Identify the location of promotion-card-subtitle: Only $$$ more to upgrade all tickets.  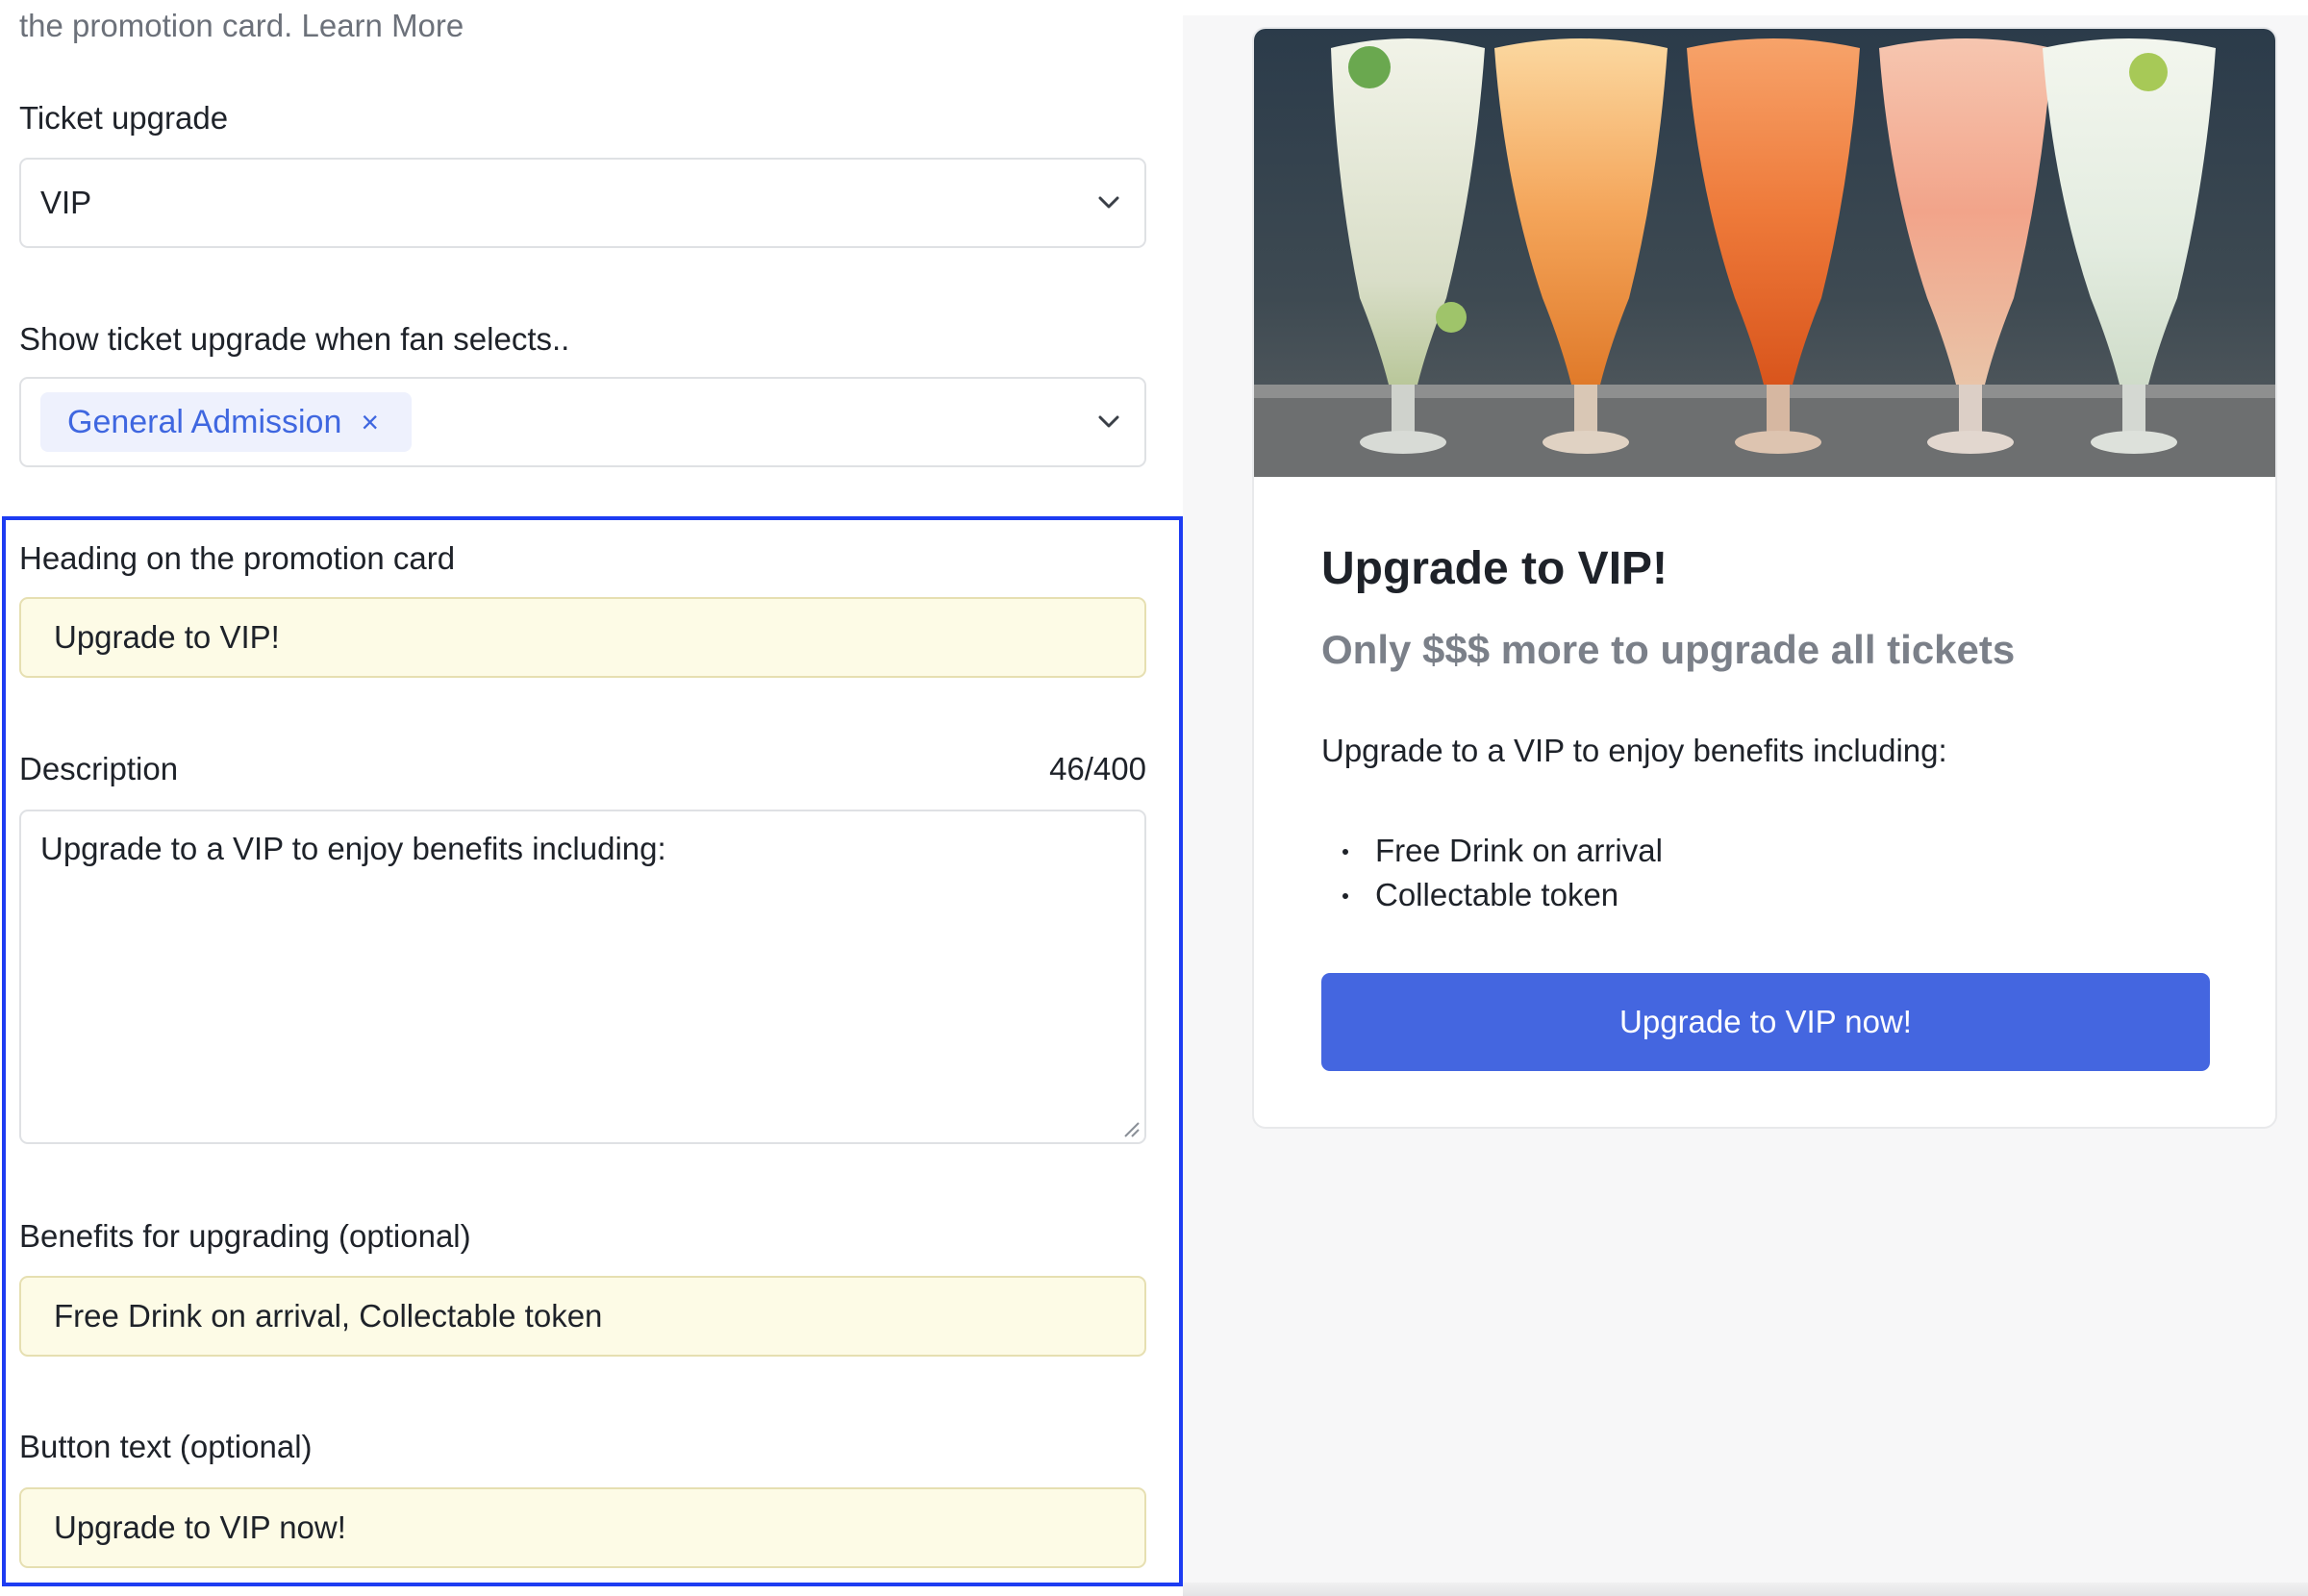
(1668, 649).